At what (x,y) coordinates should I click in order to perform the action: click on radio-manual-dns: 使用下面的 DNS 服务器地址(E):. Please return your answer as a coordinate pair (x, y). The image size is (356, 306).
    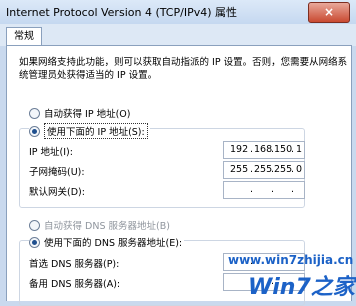
    Looking at the image, I should click on (107, 242).